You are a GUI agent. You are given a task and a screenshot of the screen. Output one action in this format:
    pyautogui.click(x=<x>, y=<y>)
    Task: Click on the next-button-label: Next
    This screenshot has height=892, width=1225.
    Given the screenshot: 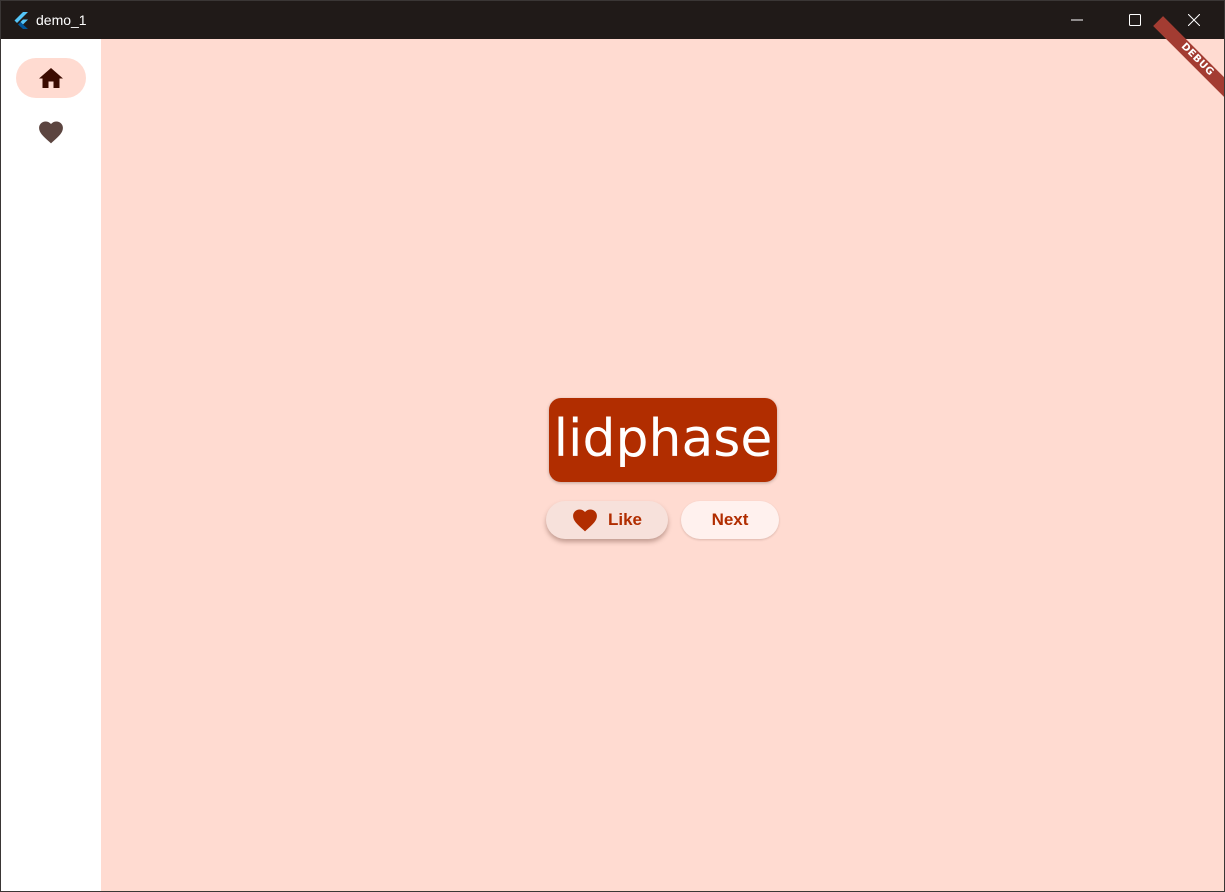 What is the action you would take?
    pyautogui.click(x=730, y=519)
    